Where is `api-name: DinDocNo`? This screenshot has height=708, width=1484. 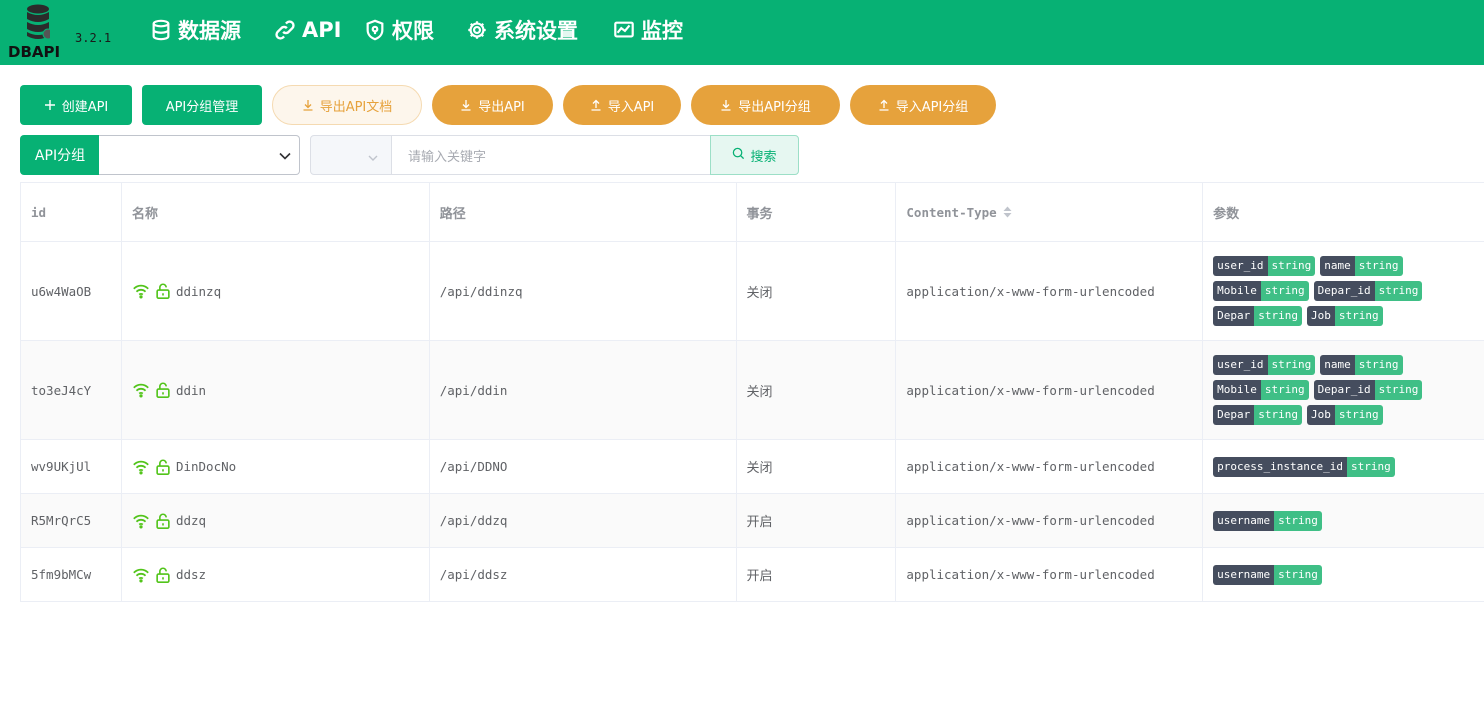 api-name: DinDocNo is located at coordinates (206, 466).